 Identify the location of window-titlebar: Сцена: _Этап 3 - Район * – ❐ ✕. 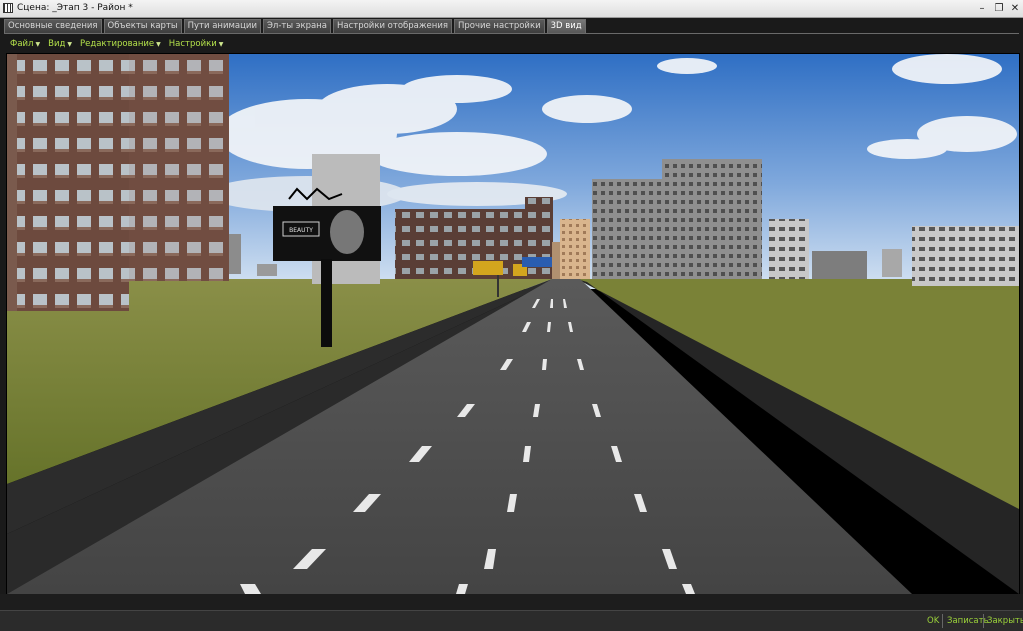
(511, 9).